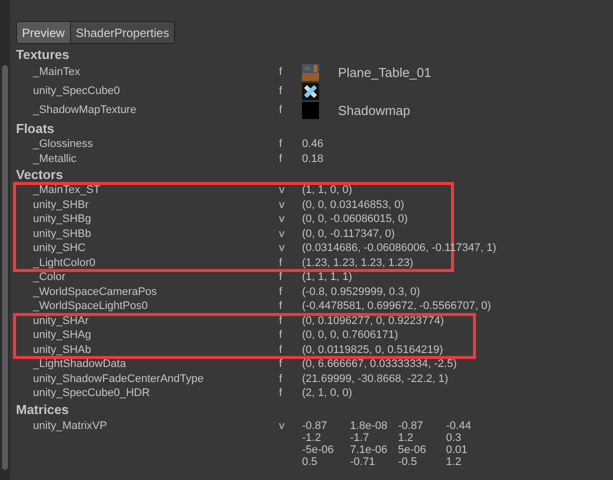 This screenshot has width=613, height=480. I want to click on property-name: unity_SHAb, so click(62, 350).